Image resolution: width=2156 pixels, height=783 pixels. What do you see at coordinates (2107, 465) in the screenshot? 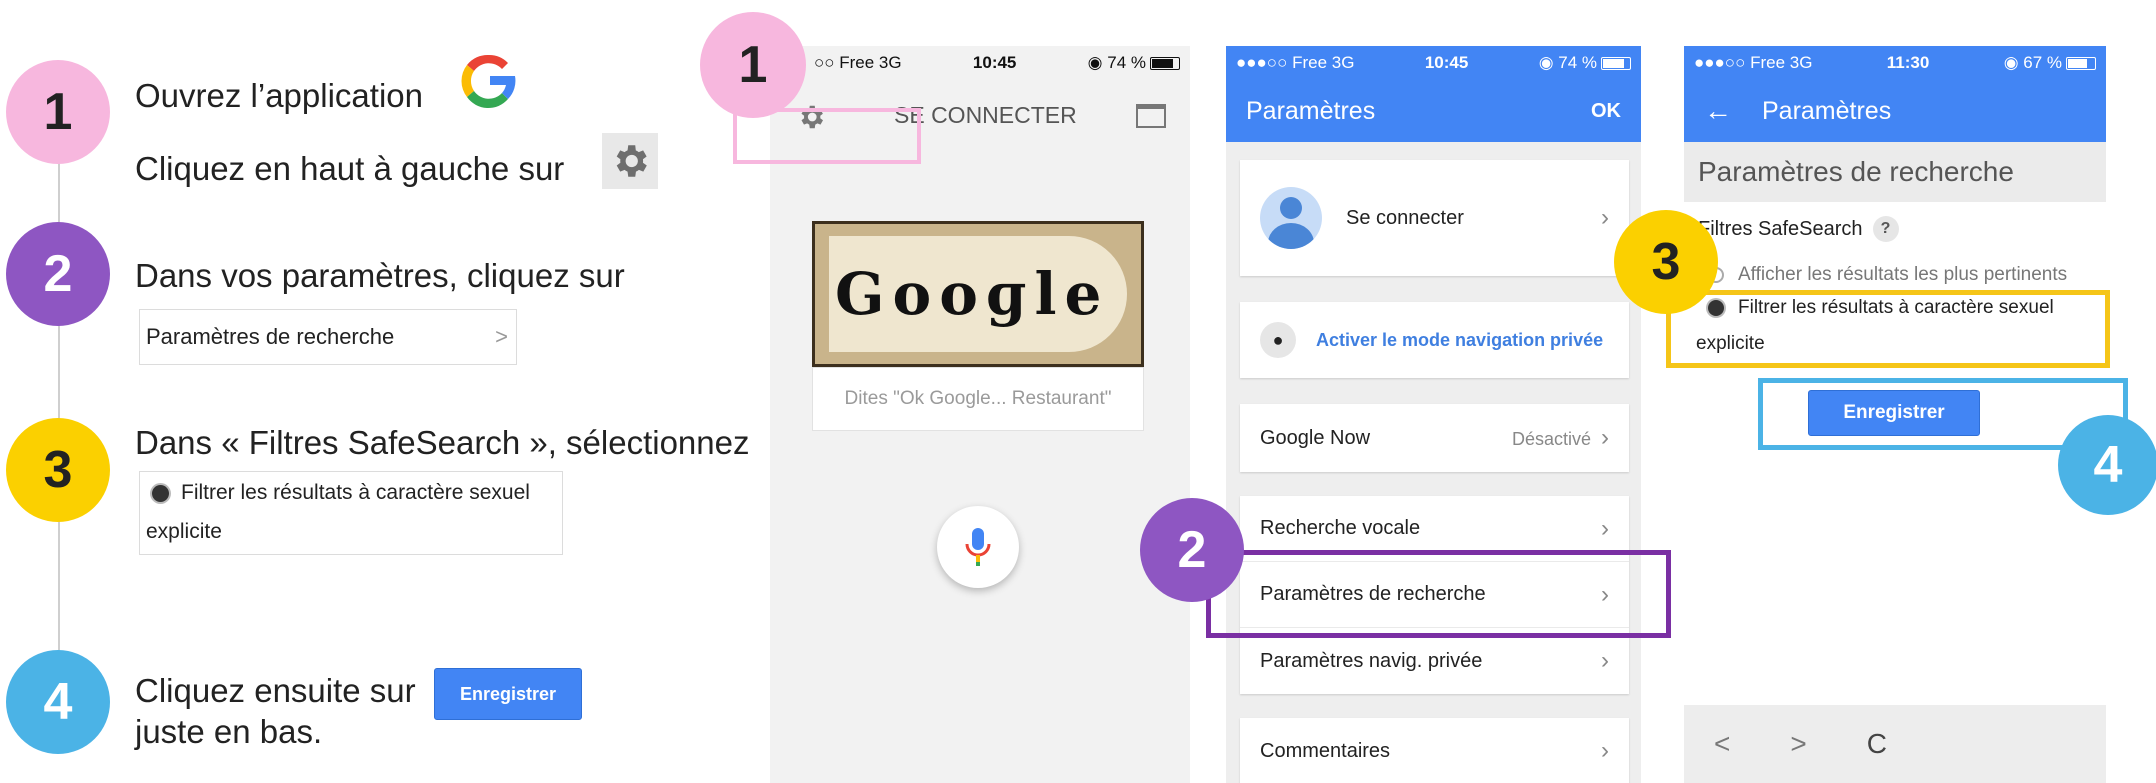
I see `callout-4-circle: 4` at bounding box center [2107, 465].